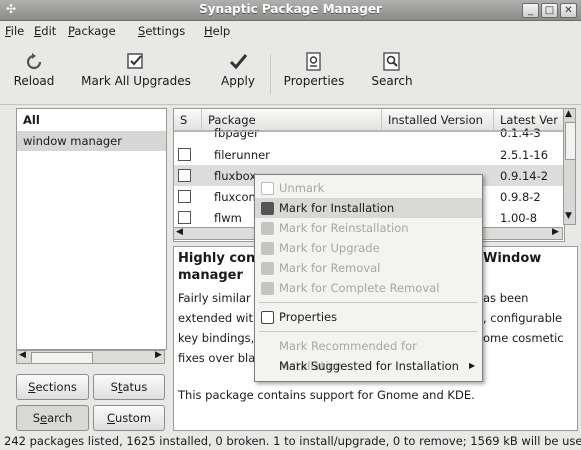  Describe the element at coordinates (236, 133) in the screenshot. I see `package-name: fbpager` at that location.